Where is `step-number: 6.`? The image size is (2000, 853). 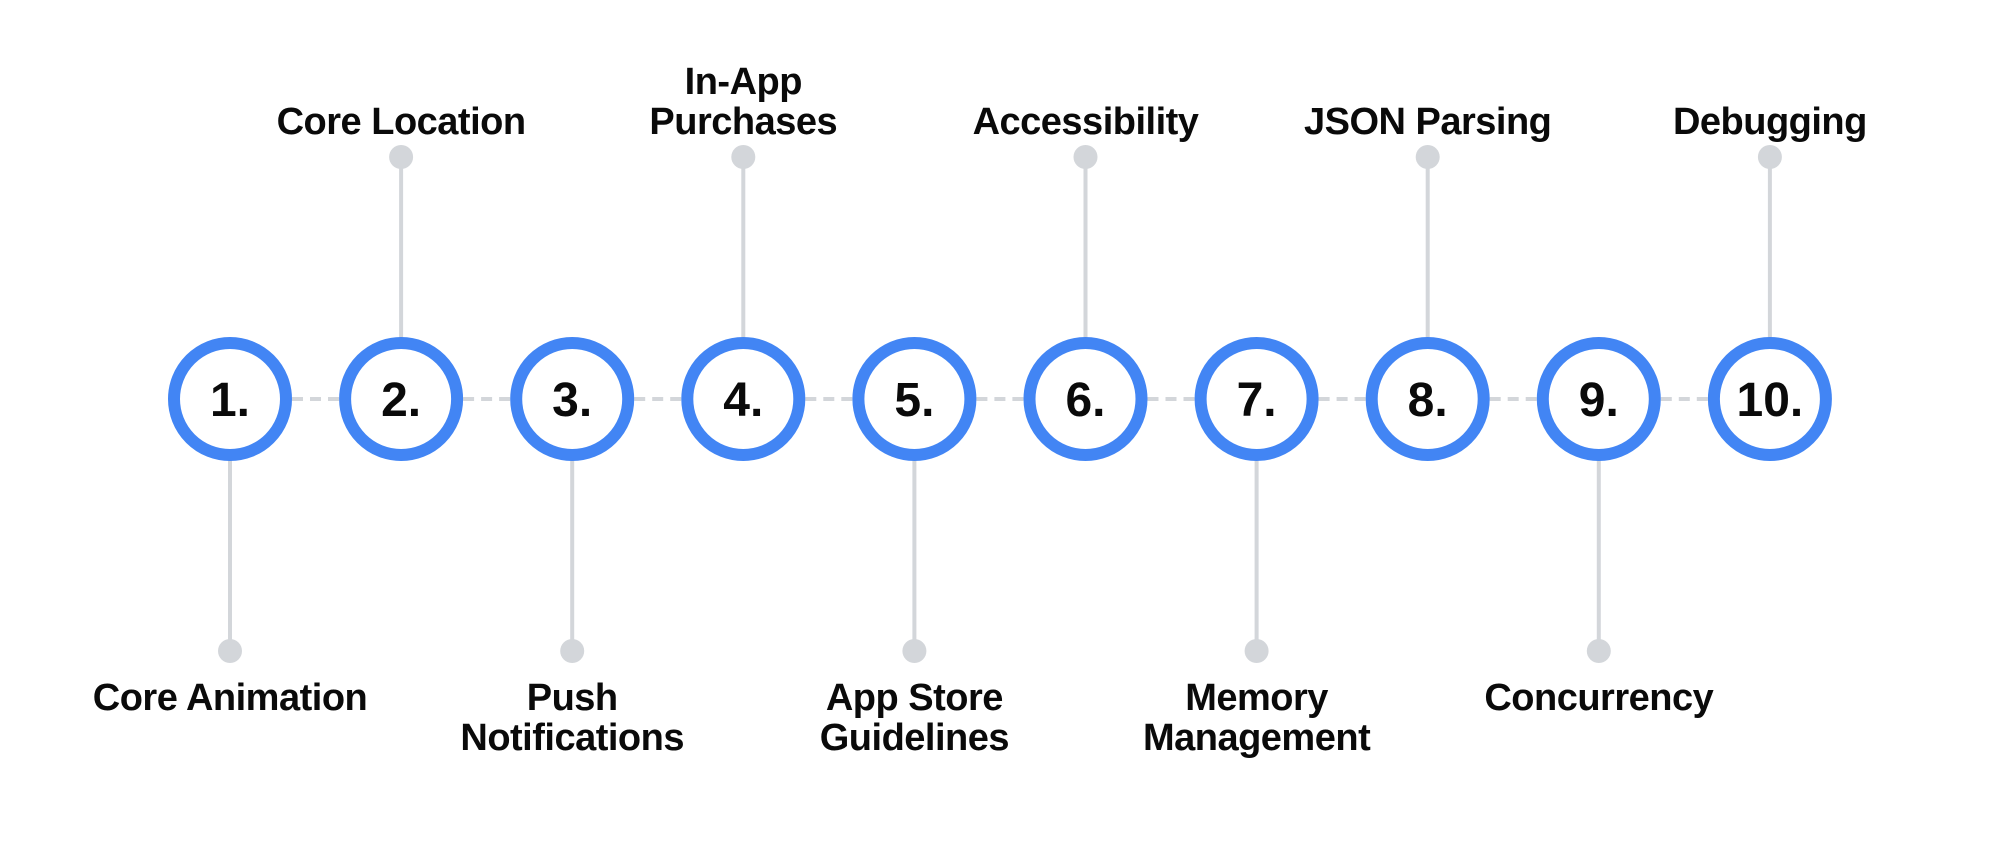
step-number: 6. is located at coordinates (1085, 400).